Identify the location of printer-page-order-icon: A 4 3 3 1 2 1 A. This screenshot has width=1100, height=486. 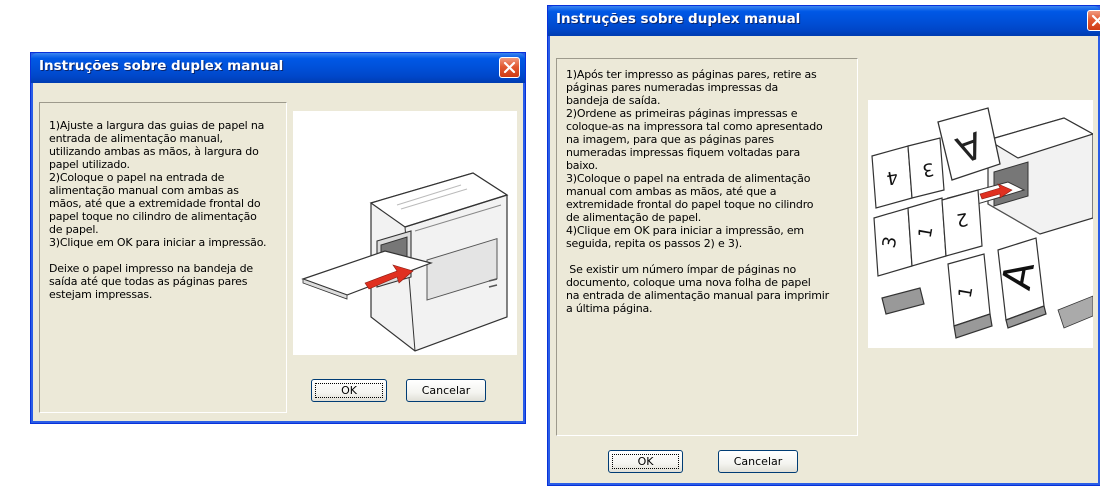
(983, 223).